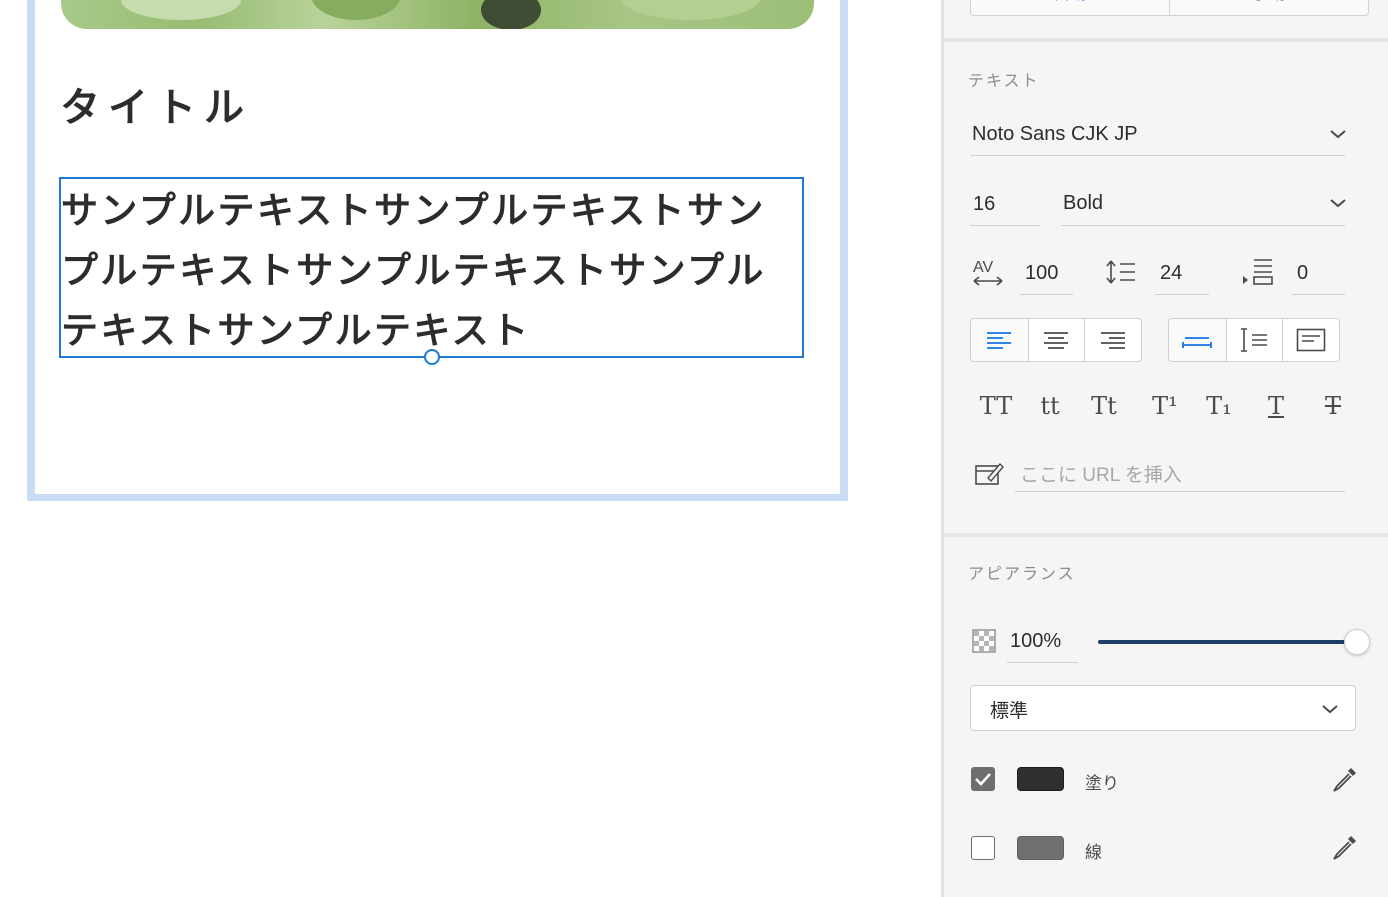  What do you see at coordinates (1070, 7) in the screenshot?
I see `auto-mode-button: 自動` at bounding box center [1070, 7].